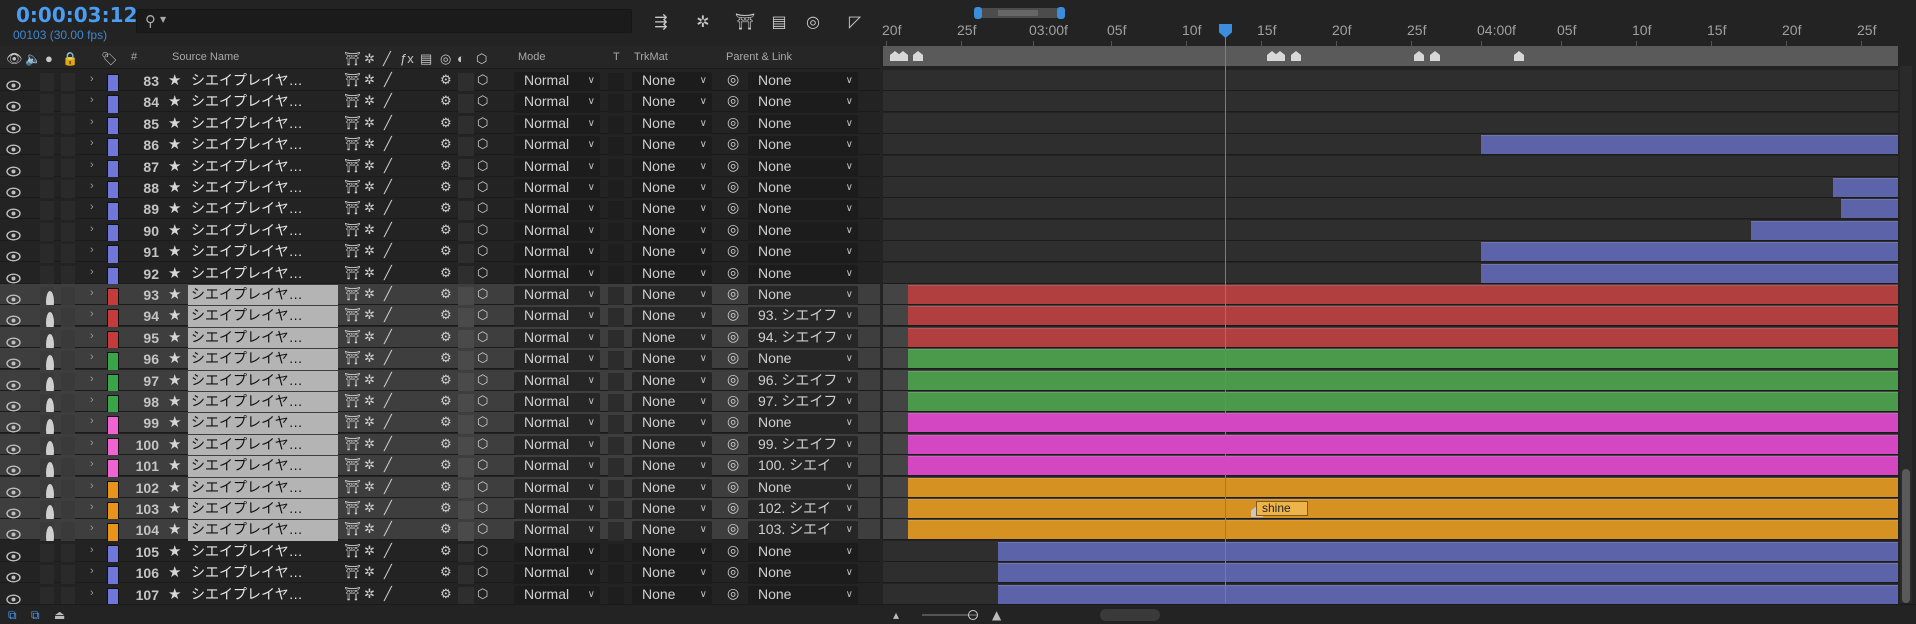  What do you see at coordinates (616, 468) in the screenshot?
I see `preserve-transparency-toggle` at bounding box center [616, 468].